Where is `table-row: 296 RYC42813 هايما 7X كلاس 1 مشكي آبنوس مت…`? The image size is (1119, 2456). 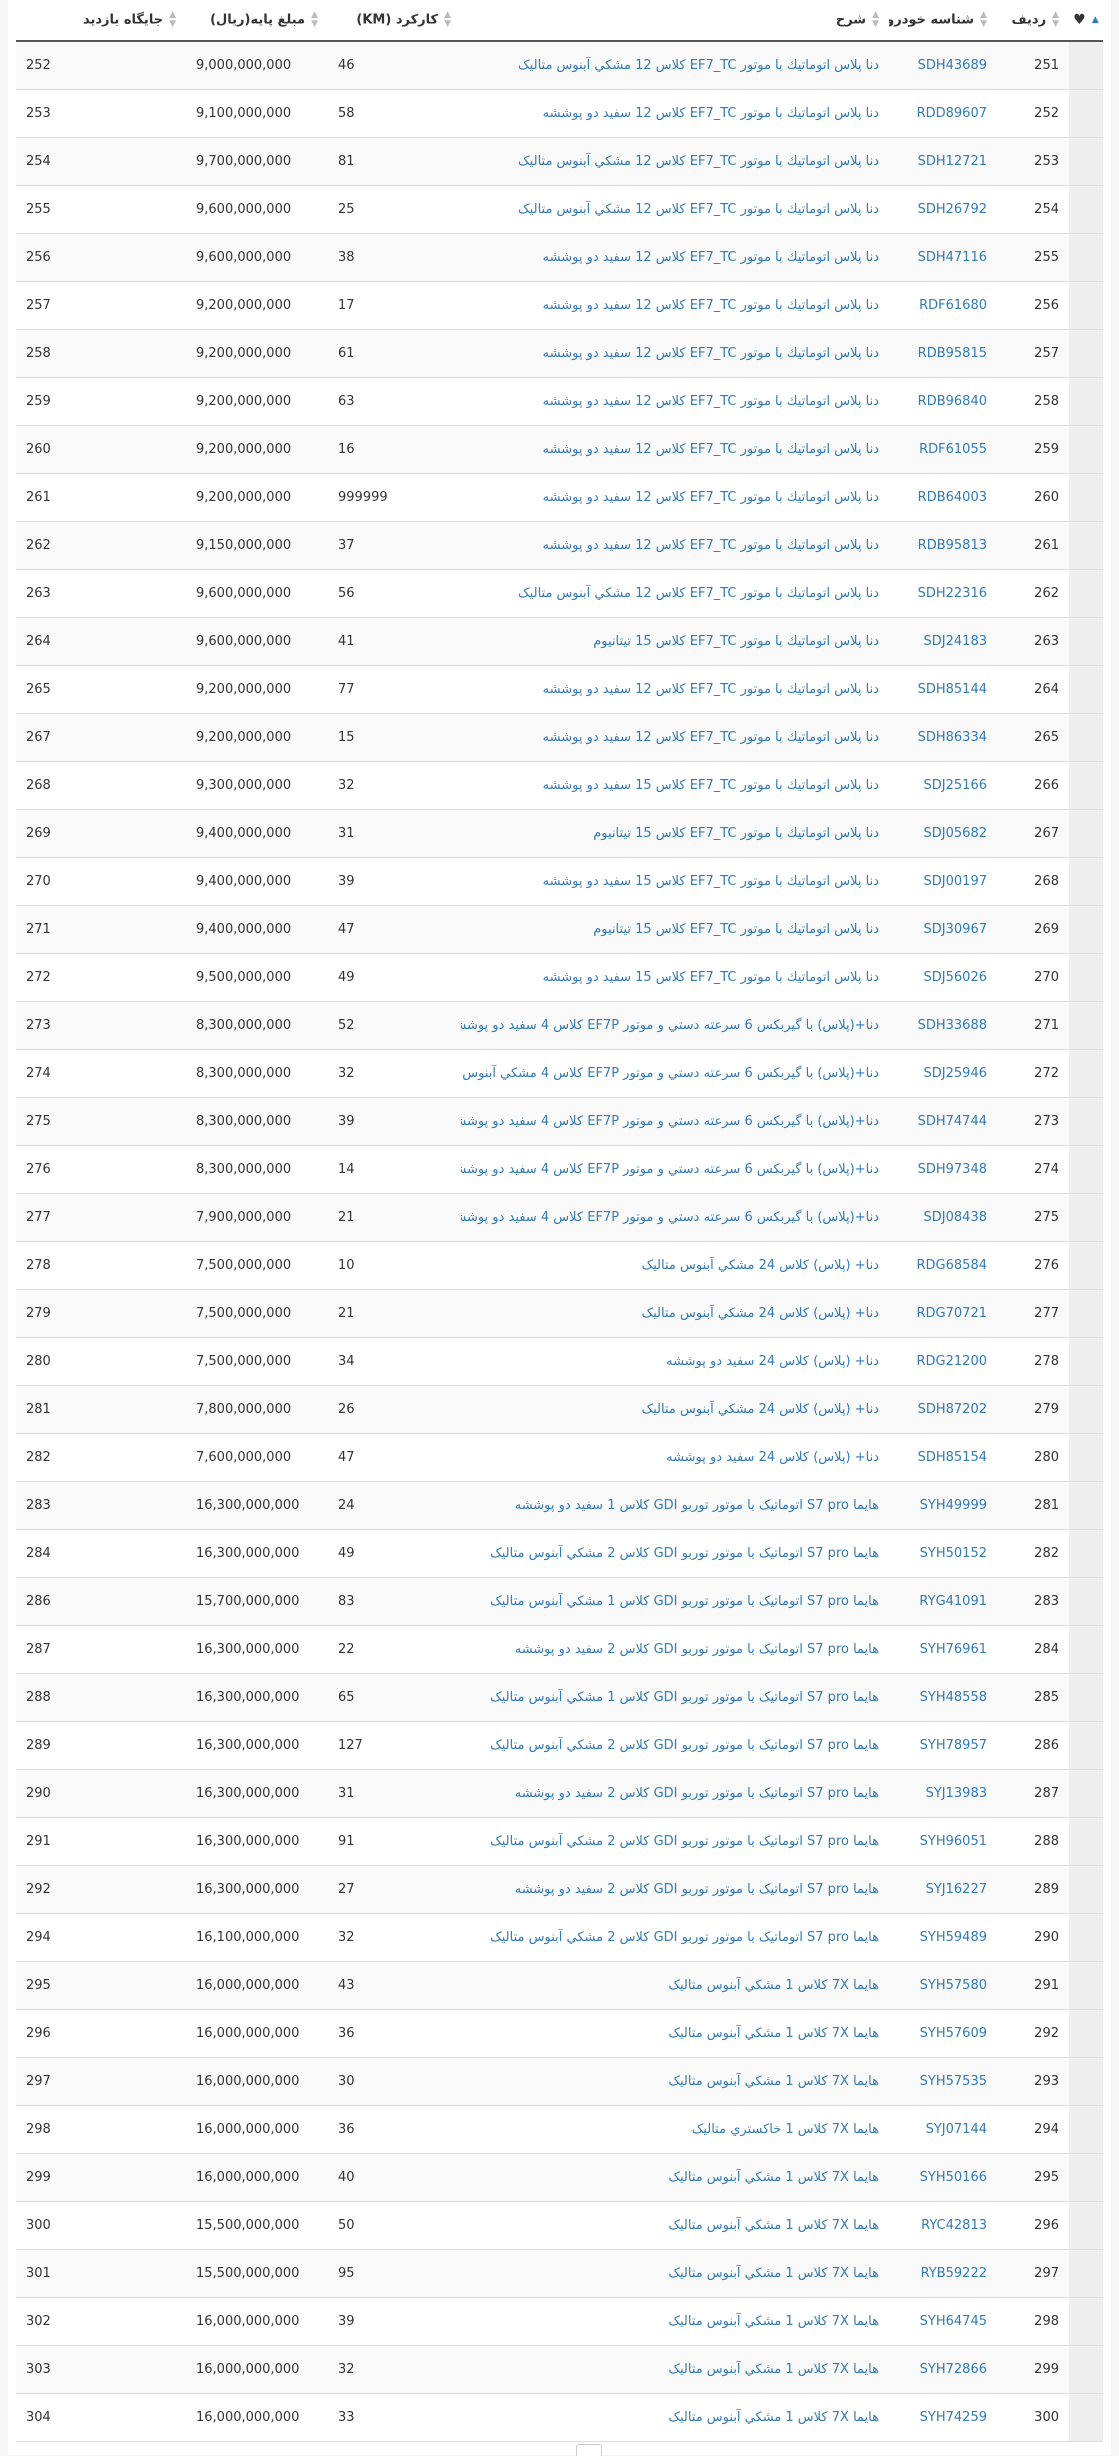
table-row: 296 RYC42813 هايما 7X كلاس 1 مشكي آبنوس مت… is located at coordinates (559, 2225).